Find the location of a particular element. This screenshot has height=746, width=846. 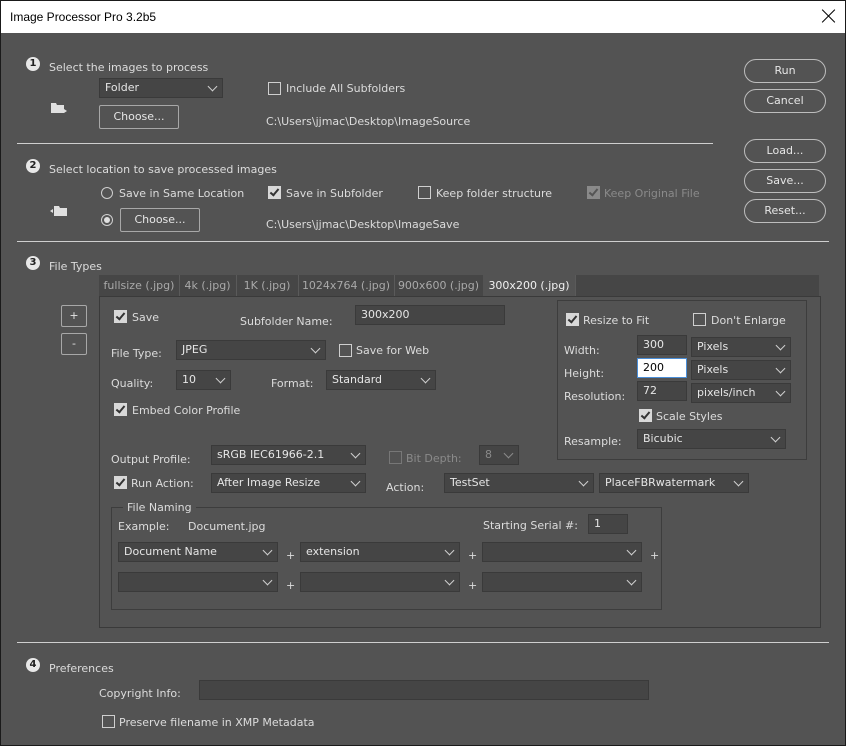

scale-styles-label: Scale Styles is located at coordinates (689, 416).